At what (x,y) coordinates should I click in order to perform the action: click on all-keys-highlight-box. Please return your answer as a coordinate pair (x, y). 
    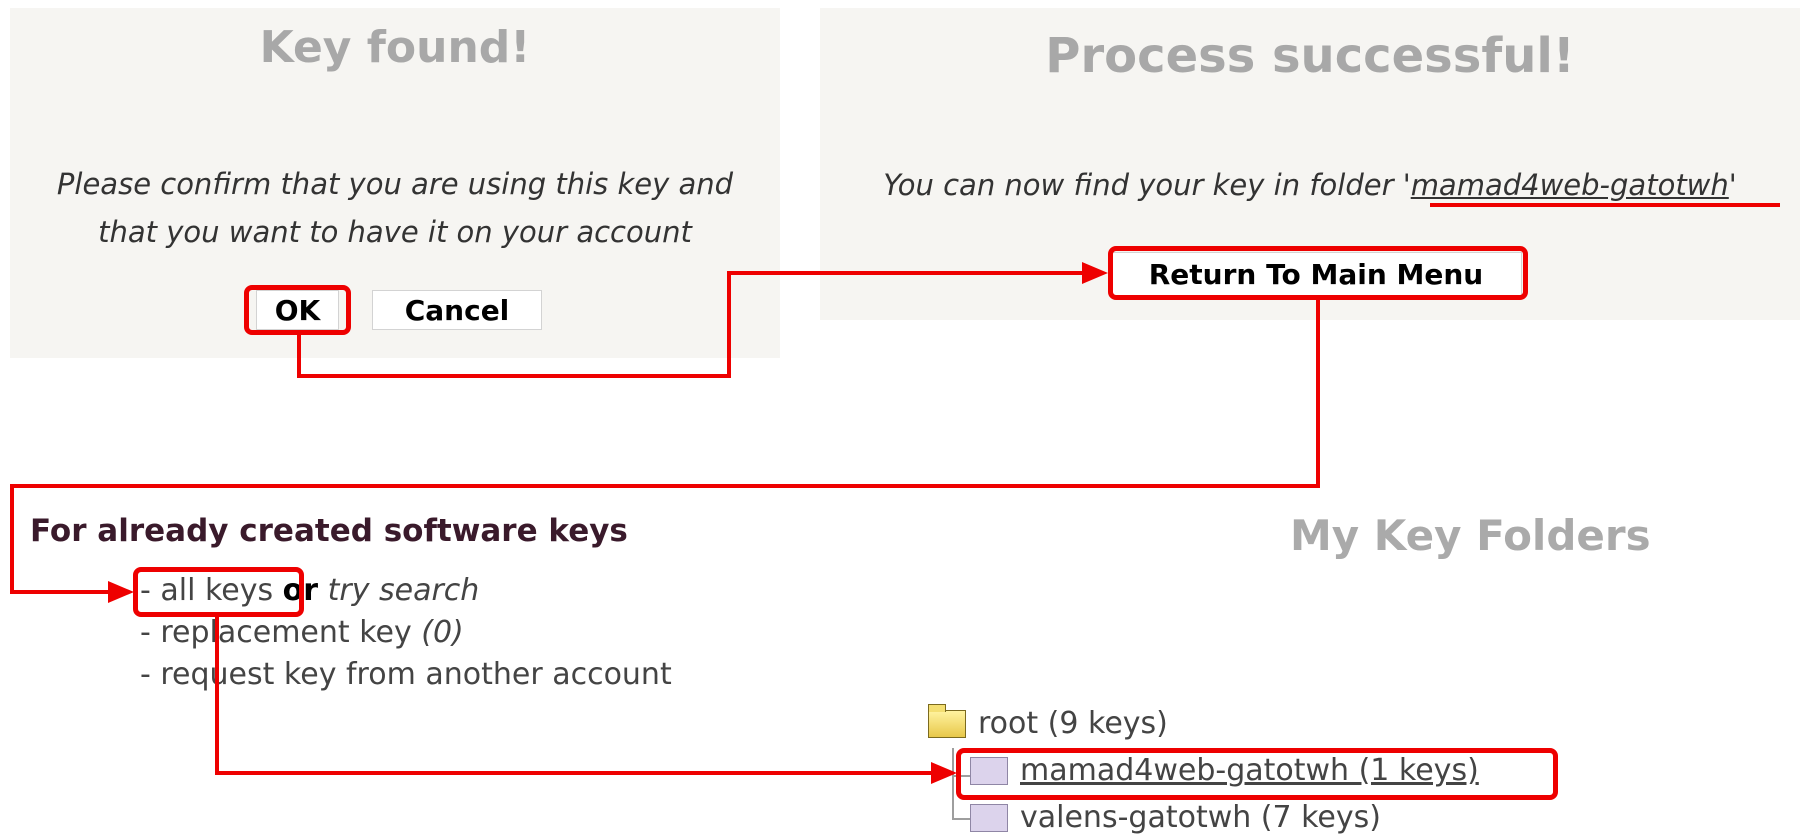
    Looking at the image, I should click on (218, 592).